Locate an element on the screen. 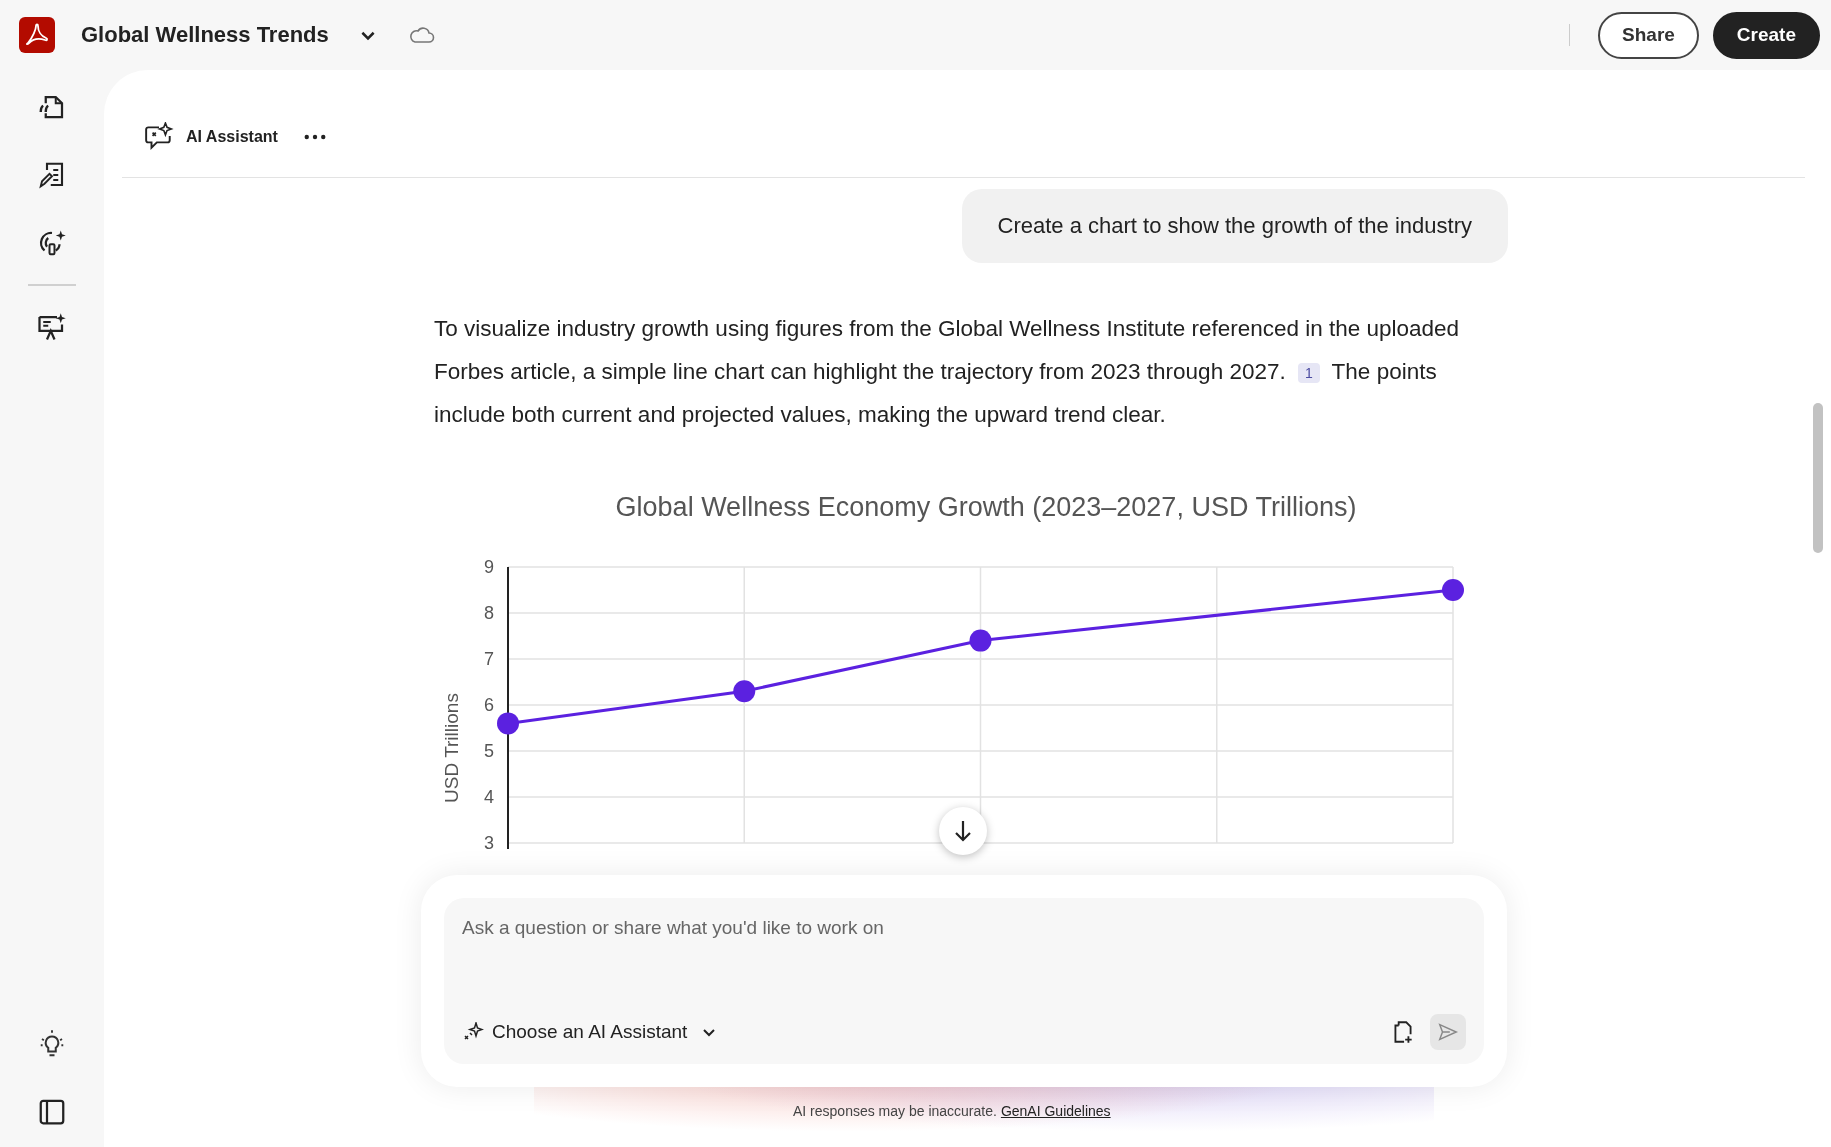 This screenshot has width=1831, height=1147. scroll-down-button is located at coordinates (963, 831).